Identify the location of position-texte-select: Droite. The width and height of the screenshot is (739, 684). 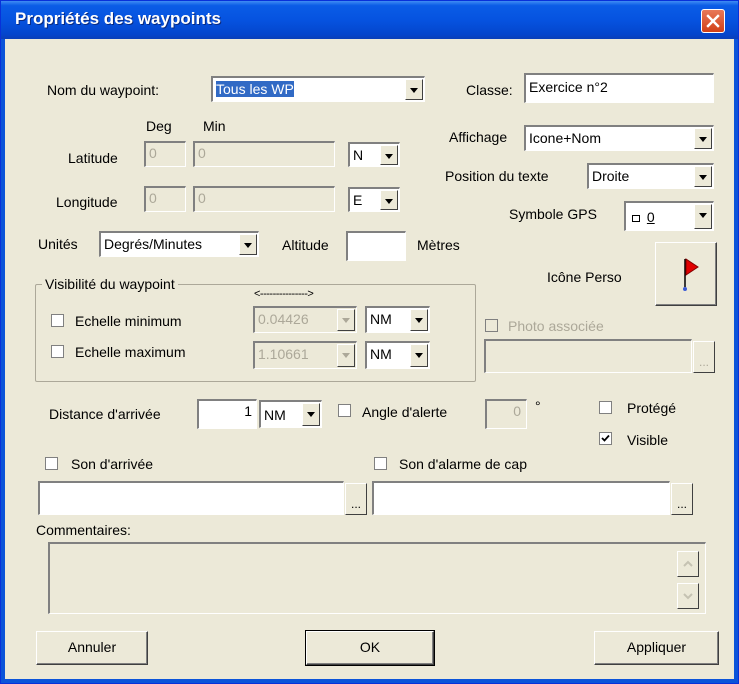
(650, 176).